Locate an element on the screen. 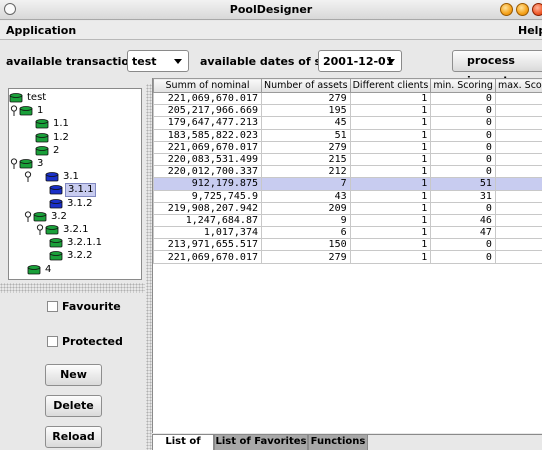 Image resolution: width=542 pixels, height=450 pixels. table-cell: 213,971,655.517 is located at coordinates (207, 245).